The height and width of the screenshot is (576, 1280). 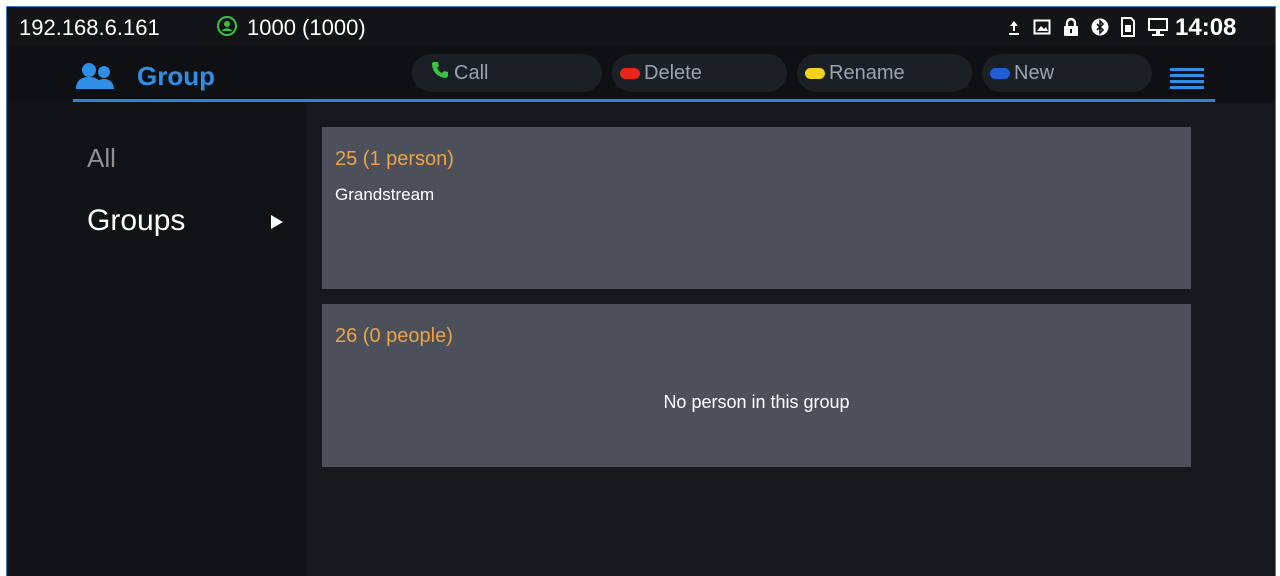 I want to click on rename-button: Rename, so click(x=884, y=73).